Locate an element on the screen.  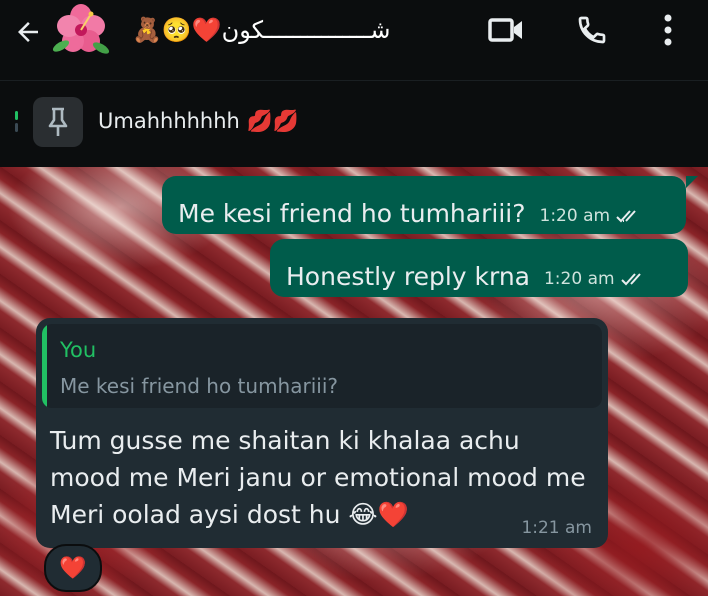
voice-call-button is located at coordinates (592, 30).